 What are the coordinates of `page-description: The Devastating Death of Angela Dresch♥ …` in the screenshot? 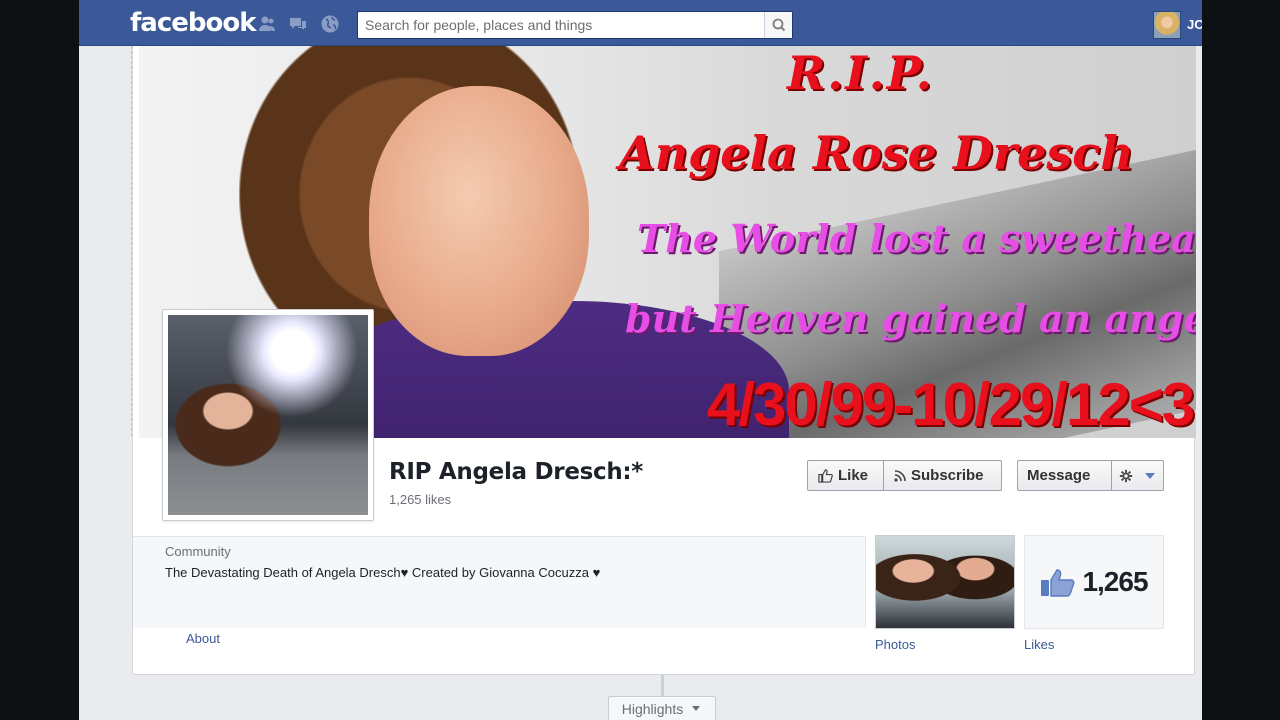 It's located at (383, 572).